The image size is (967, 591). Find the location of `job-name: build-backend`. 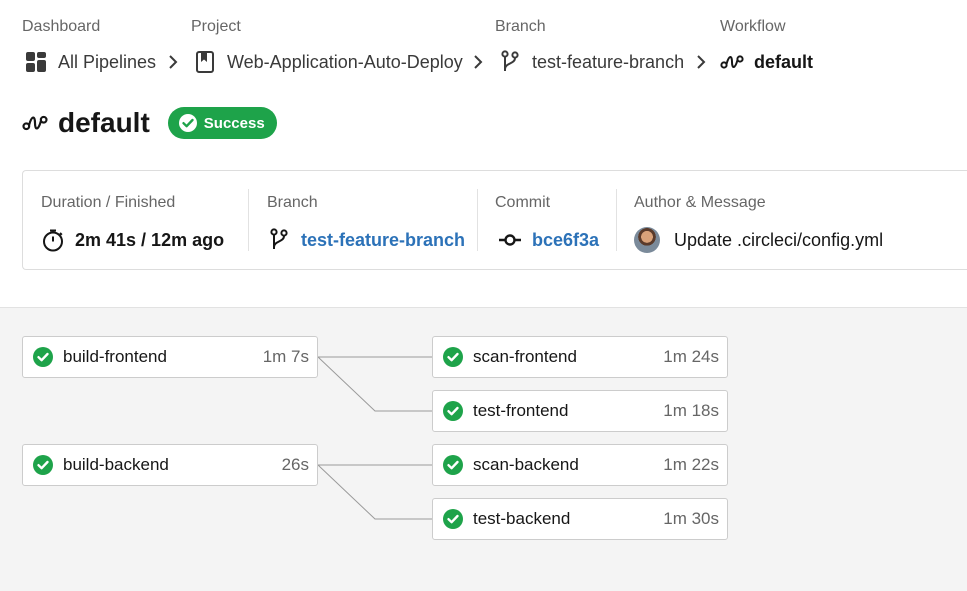

job-name: build-backend is located at coordinates (116, 464).